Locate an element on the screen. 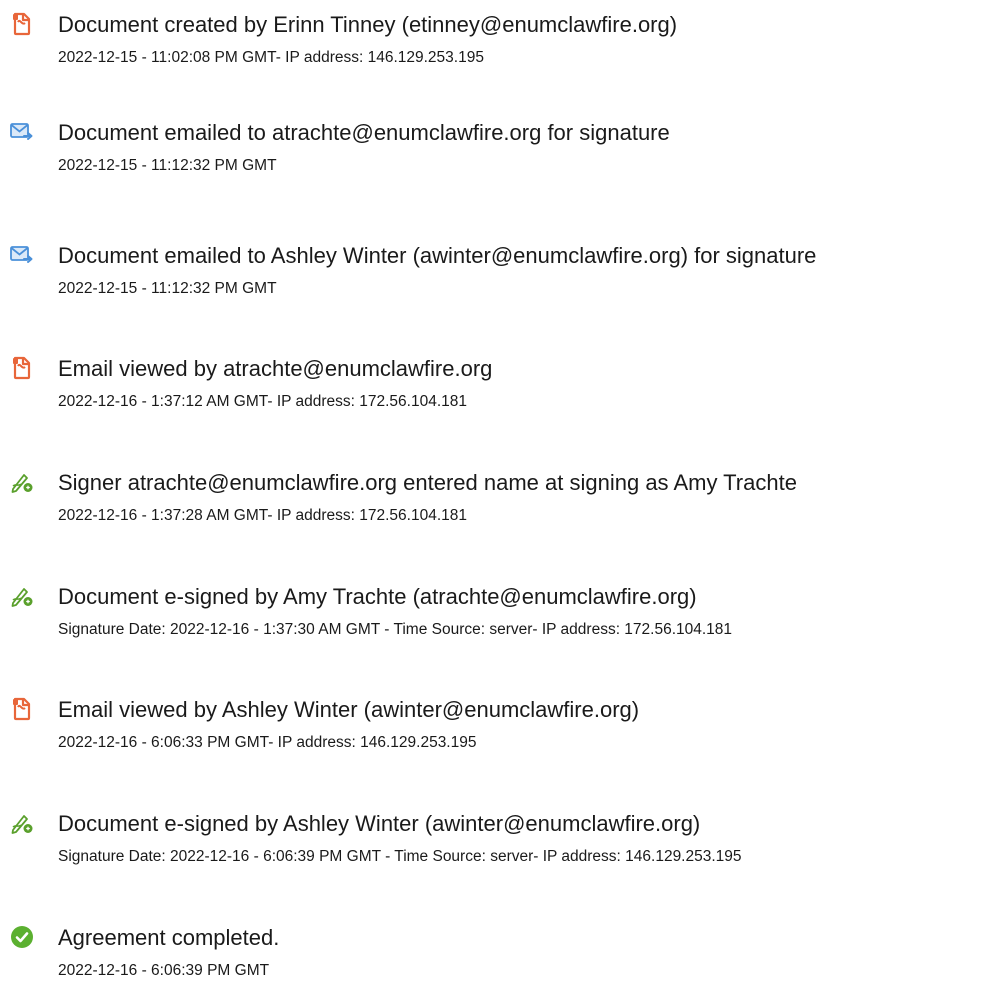  document-created-icon is located at coordinates (22, 24).